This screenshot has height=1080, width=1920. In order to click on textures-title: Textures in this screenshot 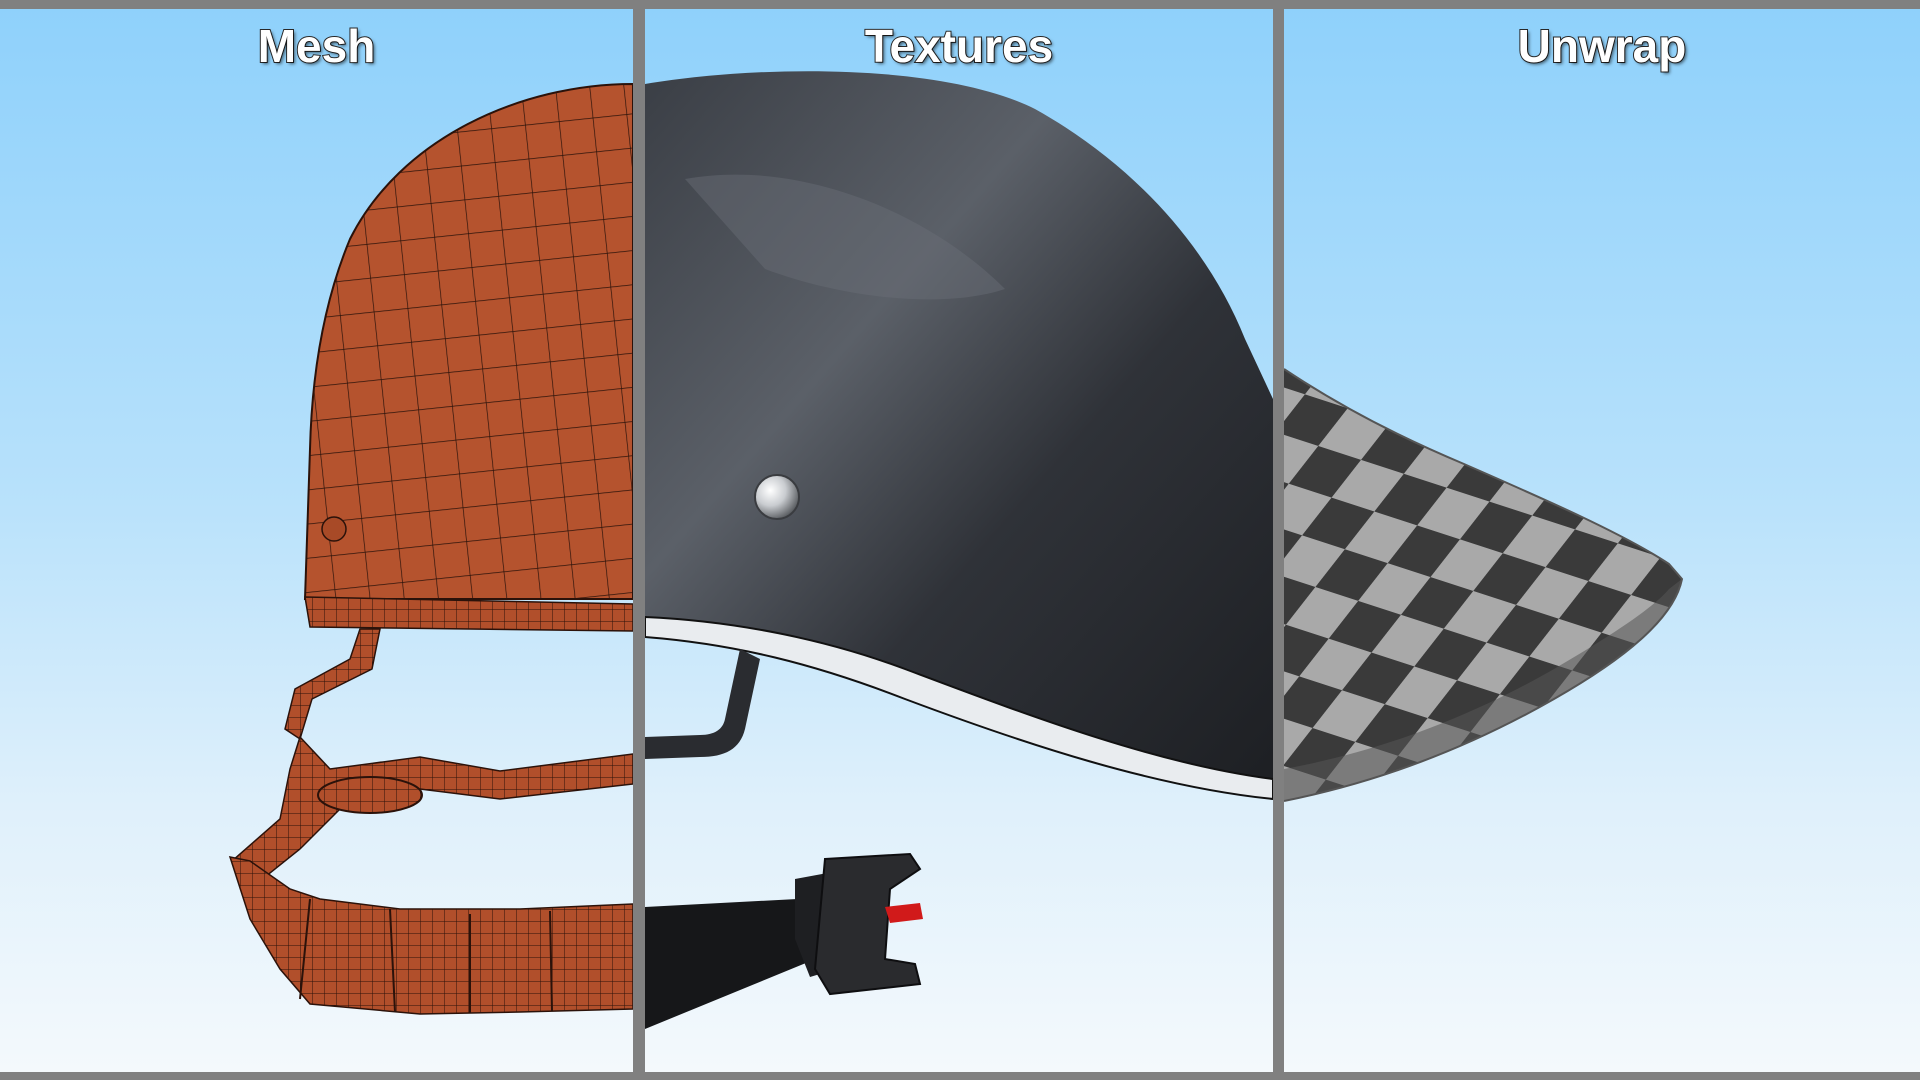, I will do `click(959, 46)`.